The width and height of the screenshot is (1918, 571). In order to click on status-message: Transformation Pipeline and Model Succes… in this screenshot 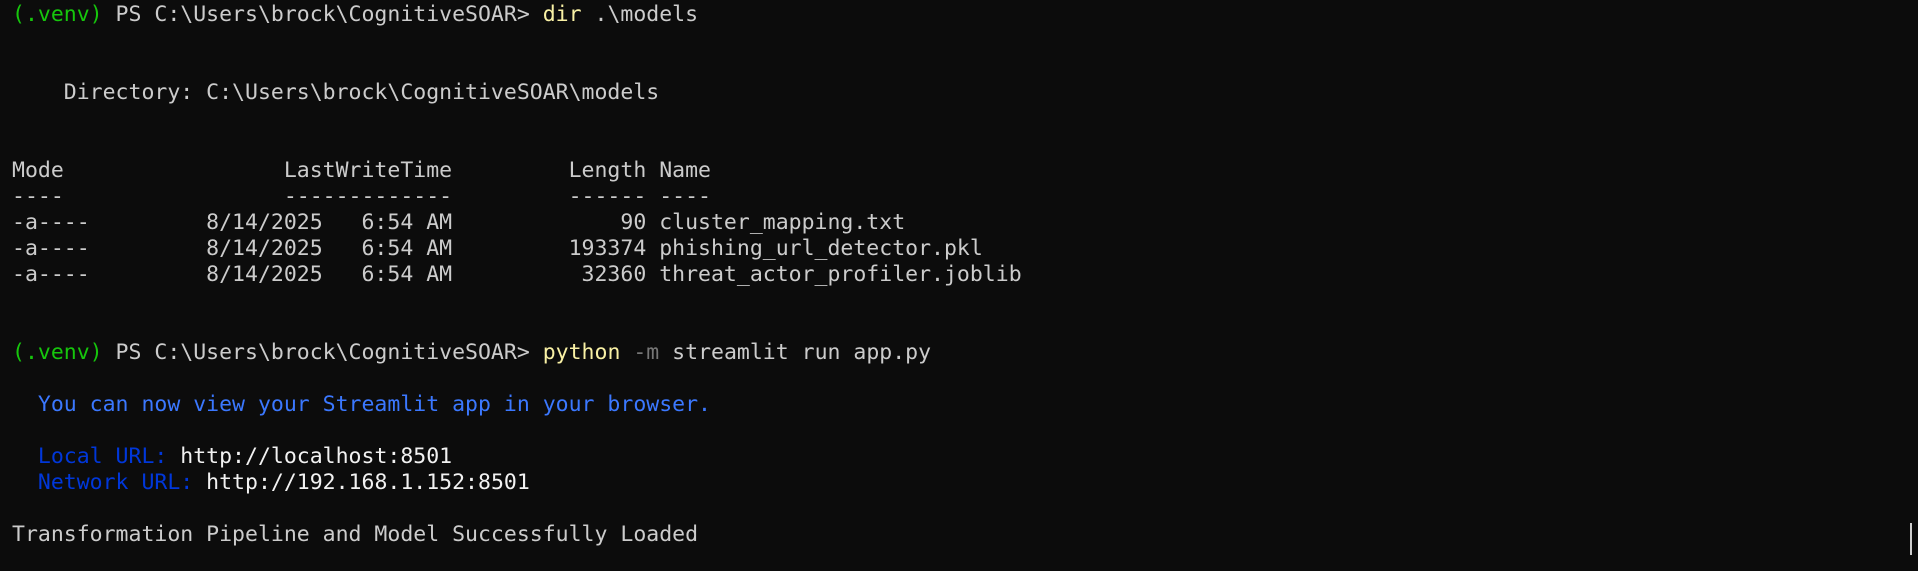, I will do `click(355, 534)`.